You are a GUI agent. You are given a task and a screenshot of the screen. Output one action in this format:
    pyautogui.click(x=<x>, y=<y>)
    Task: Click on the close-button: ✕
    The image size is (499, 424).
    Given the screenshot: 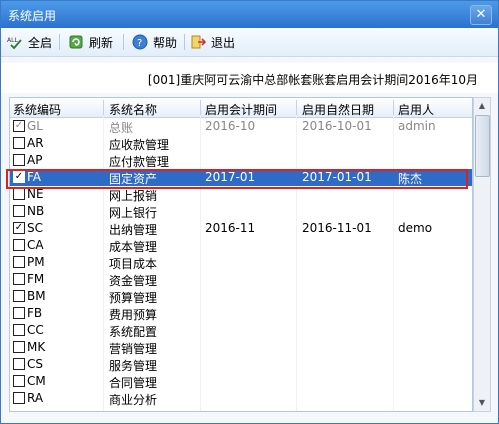 What is the action you would take?
    pyautogui.click(x=481, y=15)
    